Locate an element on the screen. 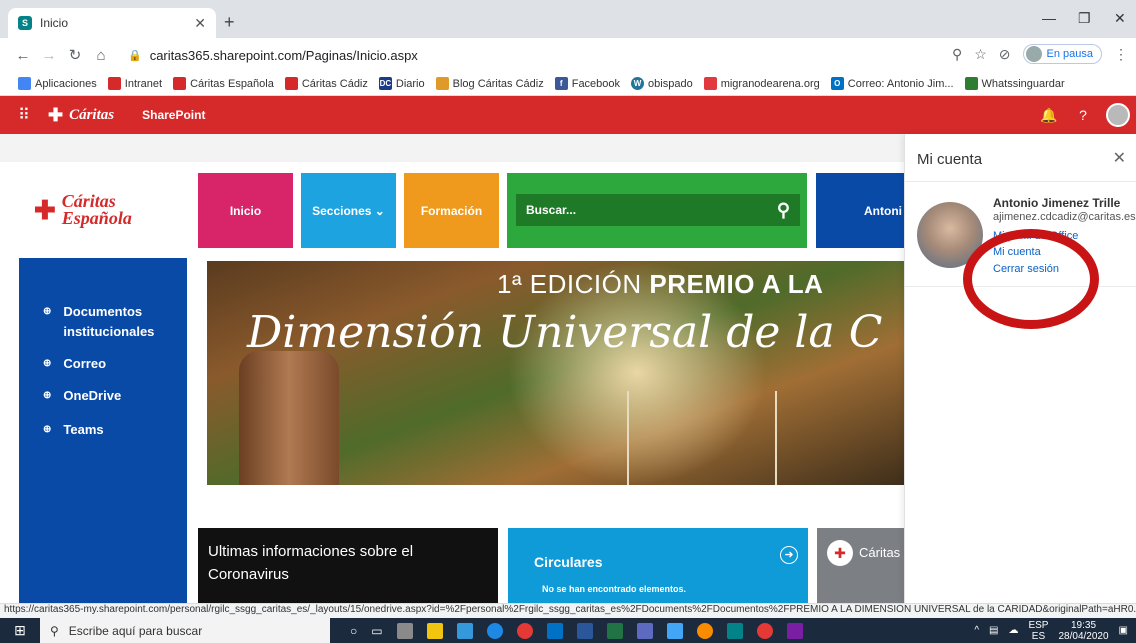 The image size is (1136, 643). clock: 19:35 28/04/2020 is located at coordinates (1083, 631).